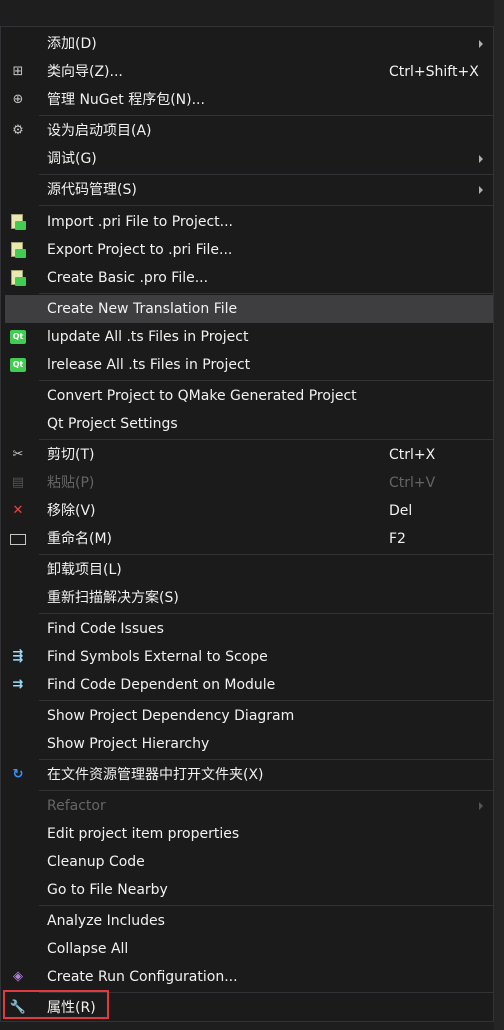 The height and width of the screenshot is (1030, 504). Describe the element at coordinates (247, 806) in the screenshot. I see `menu-item-refactor: Refactor` at that location.